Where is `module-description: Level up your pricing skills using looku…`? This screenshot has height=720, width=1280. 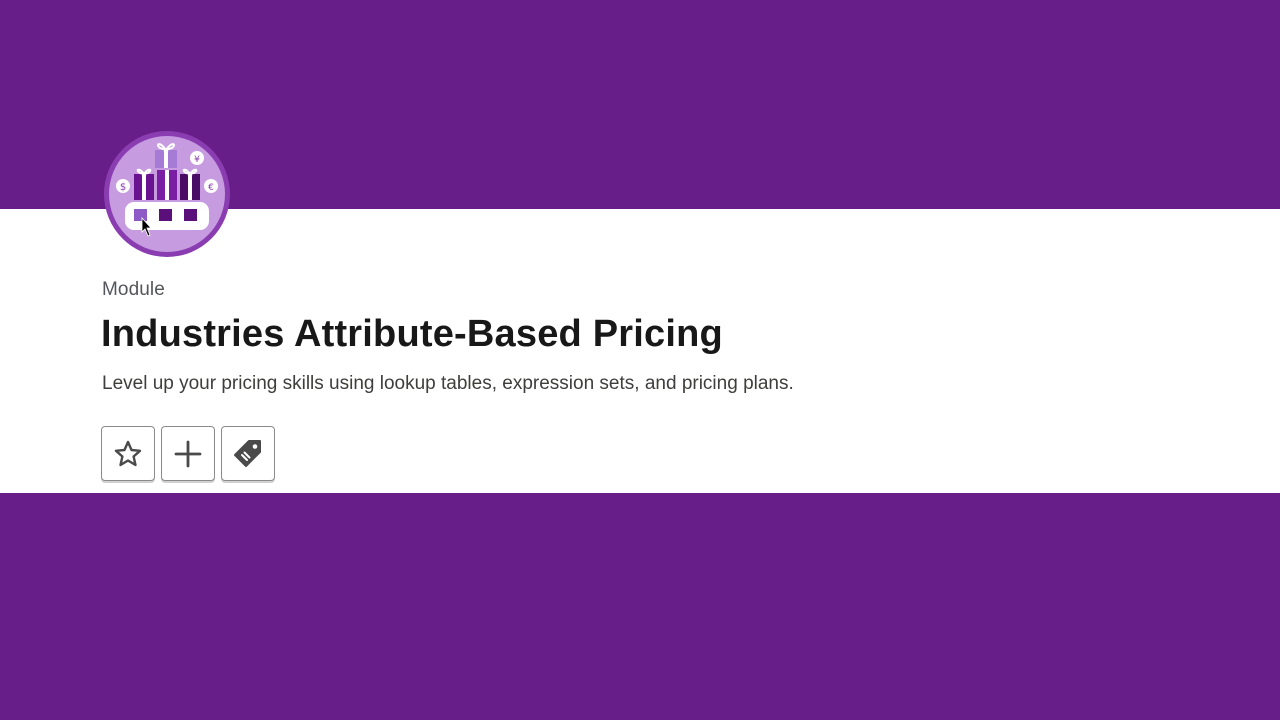 module-description: Level up your pricing skills using looku… is located at coordinates (448, 383).